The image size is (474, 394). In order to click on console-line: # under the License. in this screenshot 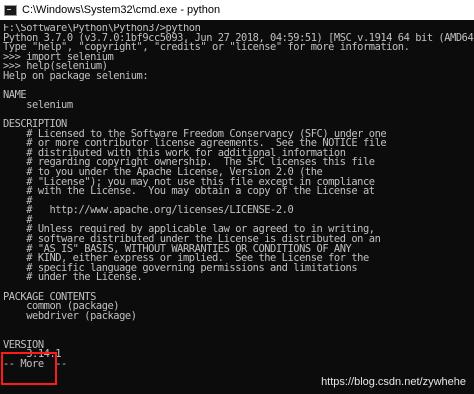, I will do `click(73, 277)`.